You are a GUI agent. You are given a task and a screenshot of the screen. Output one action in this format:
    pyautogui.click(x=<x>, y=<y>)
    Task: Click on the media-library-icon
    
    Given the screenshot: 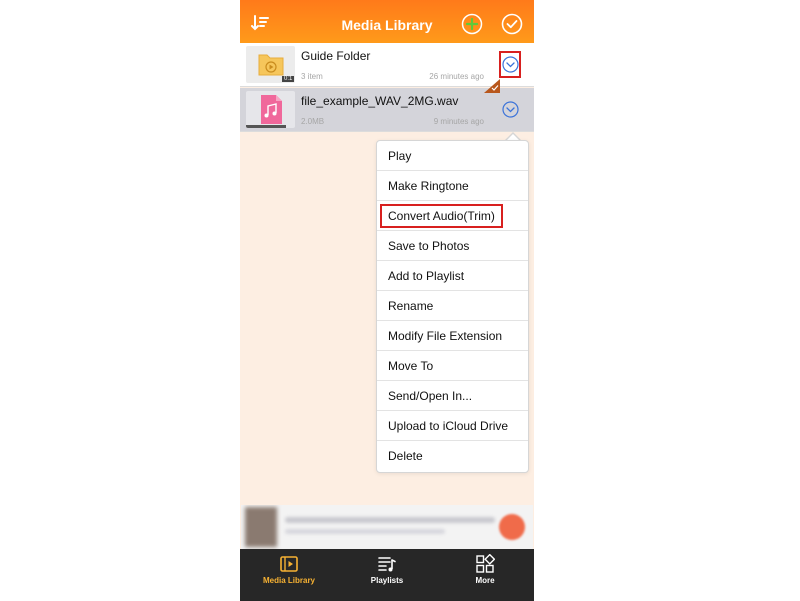 What is the action you would take?
    pyautogui.click(x=289, y=564)
    